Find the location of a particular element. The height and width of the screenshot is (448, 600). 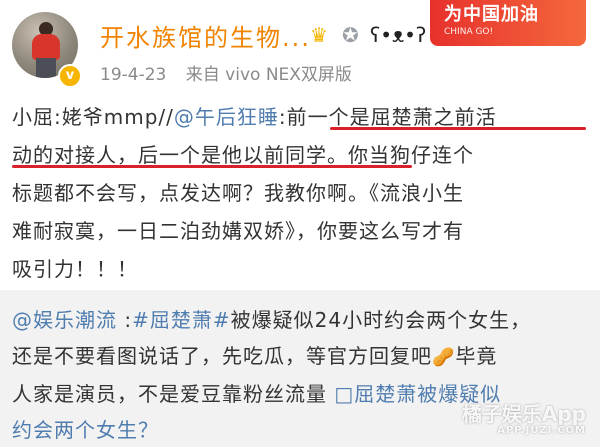

crown-icon: ♛ is located at coordinates (319, 35).